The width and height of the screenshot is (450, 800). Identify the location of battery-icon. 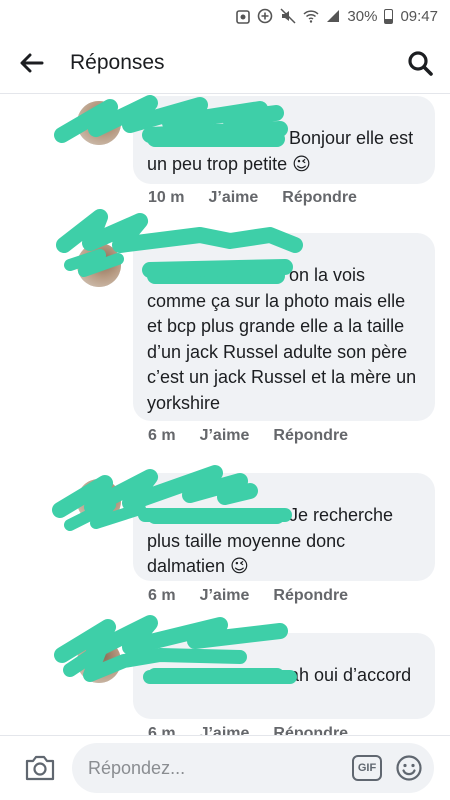
(389, 16).